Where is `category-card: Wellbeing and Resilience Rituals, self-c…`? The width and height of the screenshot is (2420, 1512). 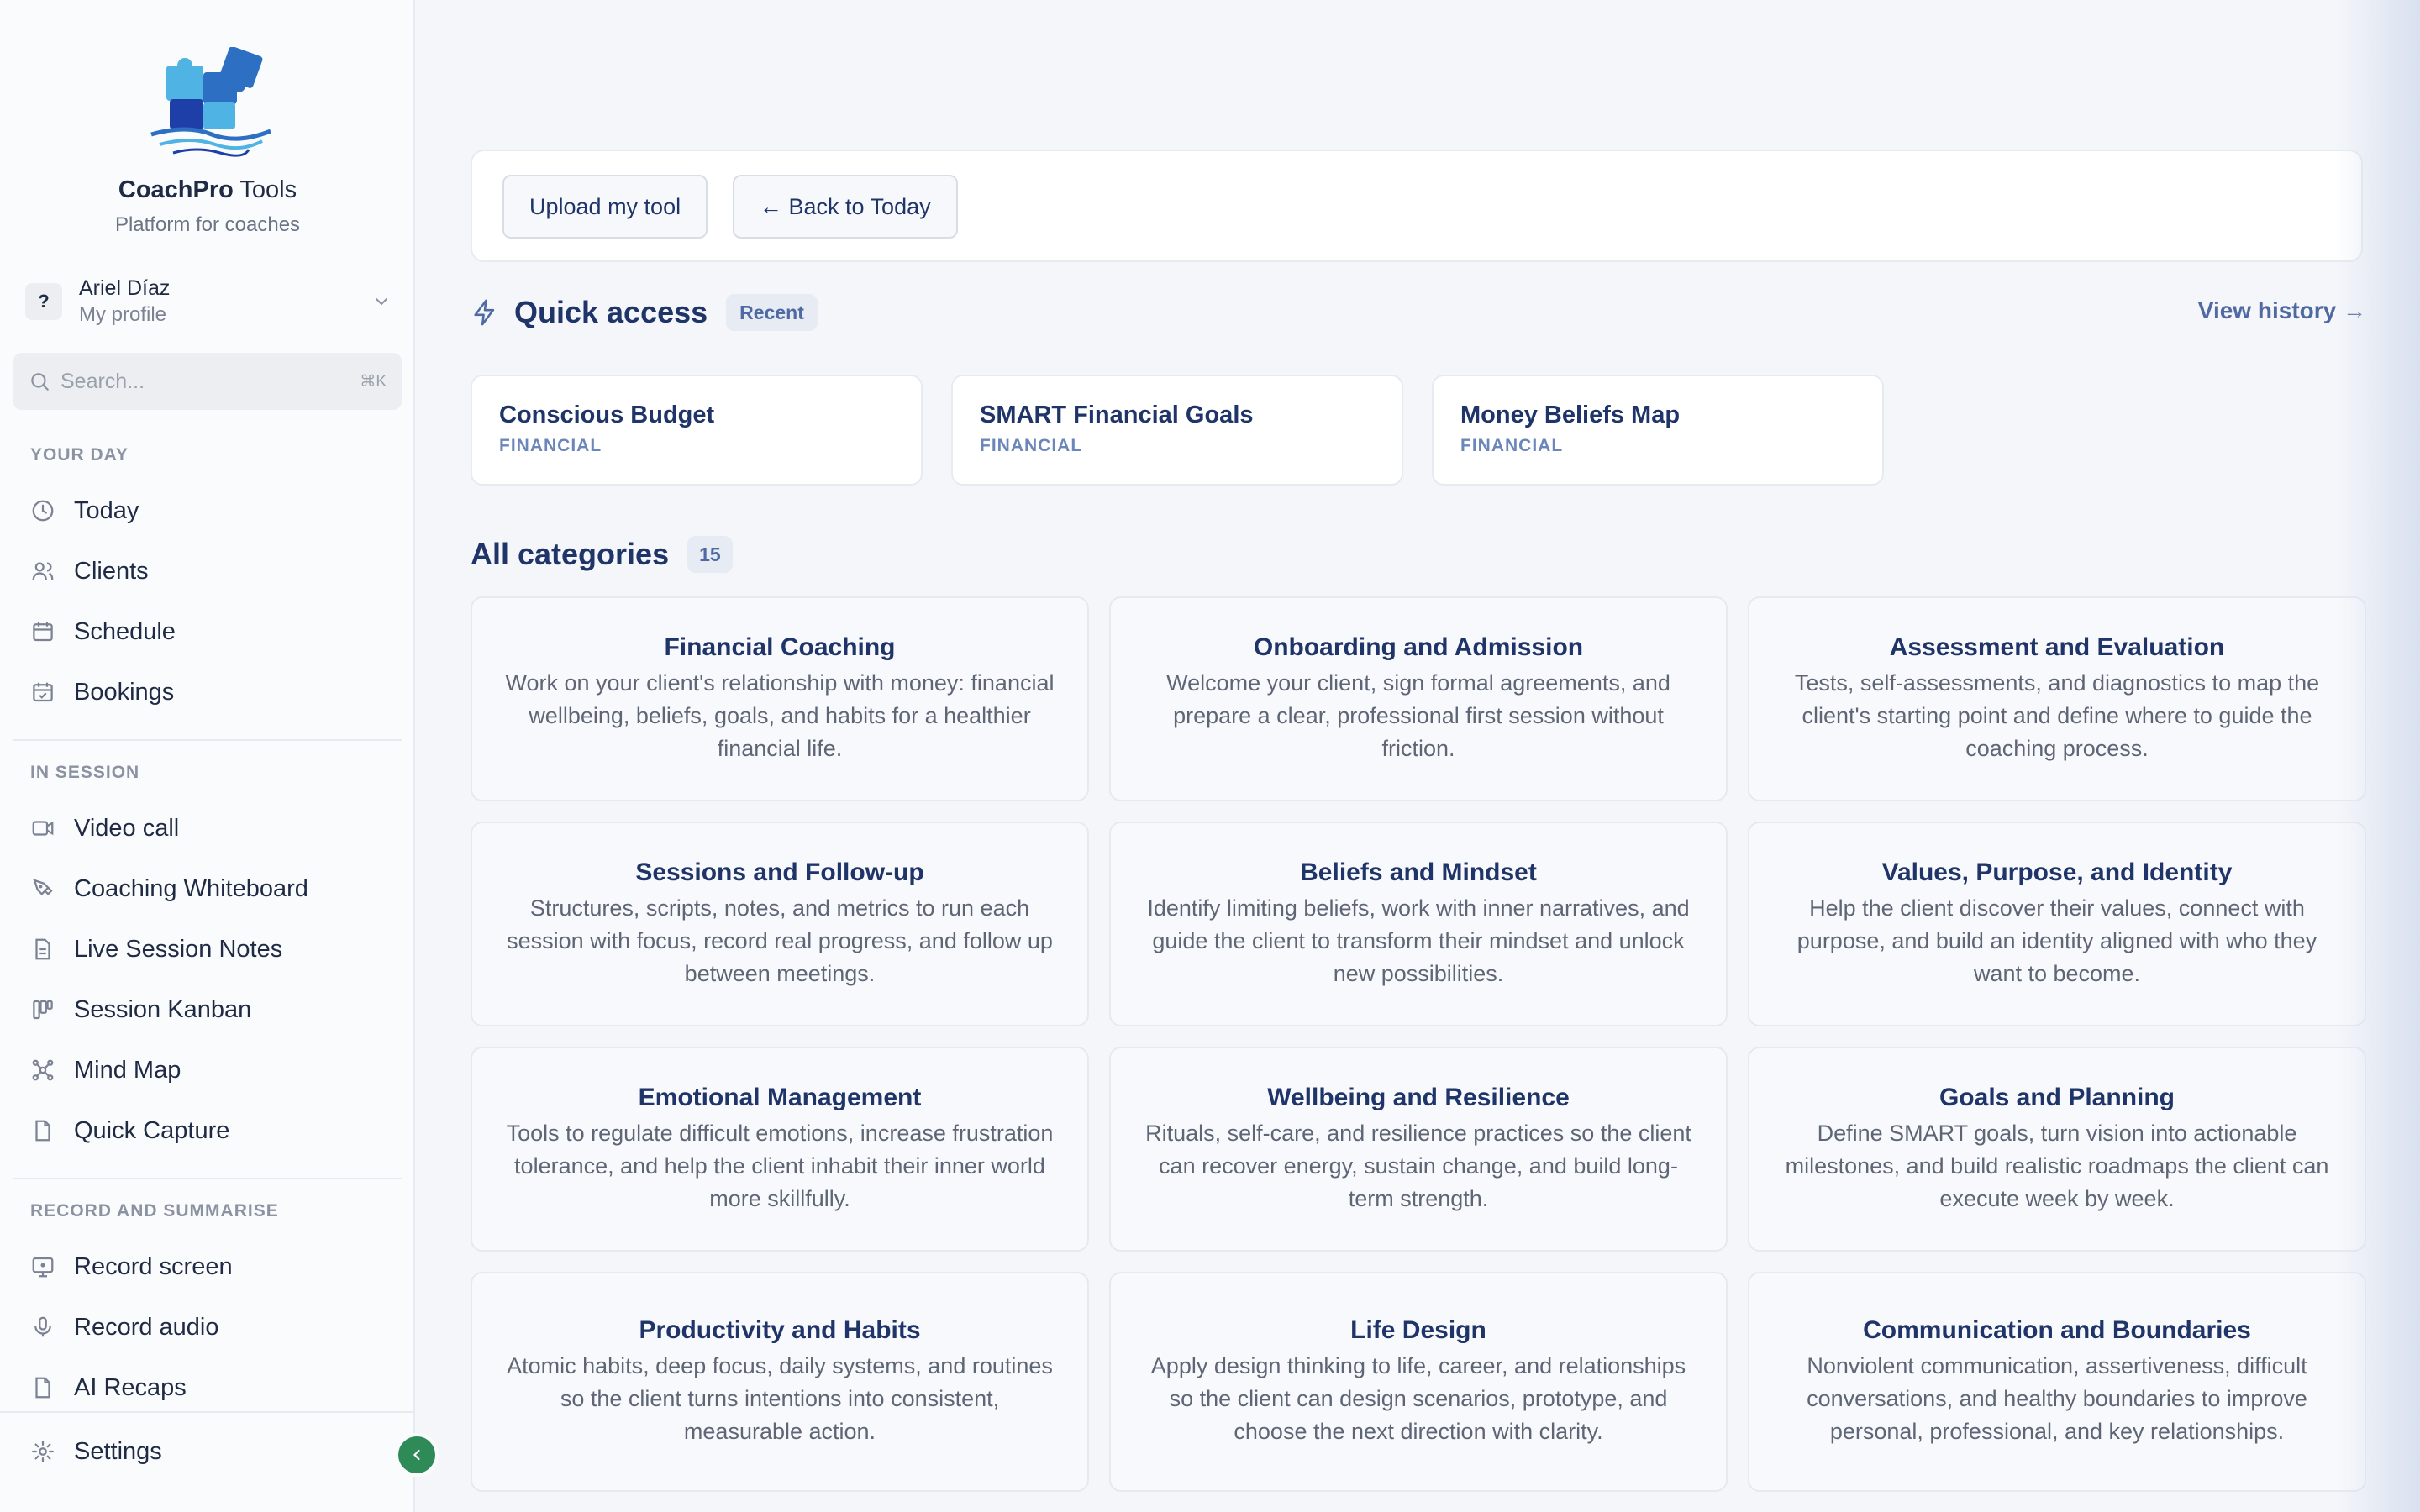
category-card: Wellbeing and Resilience Rituals, self-c… is located at coordinates (1418, 1149).